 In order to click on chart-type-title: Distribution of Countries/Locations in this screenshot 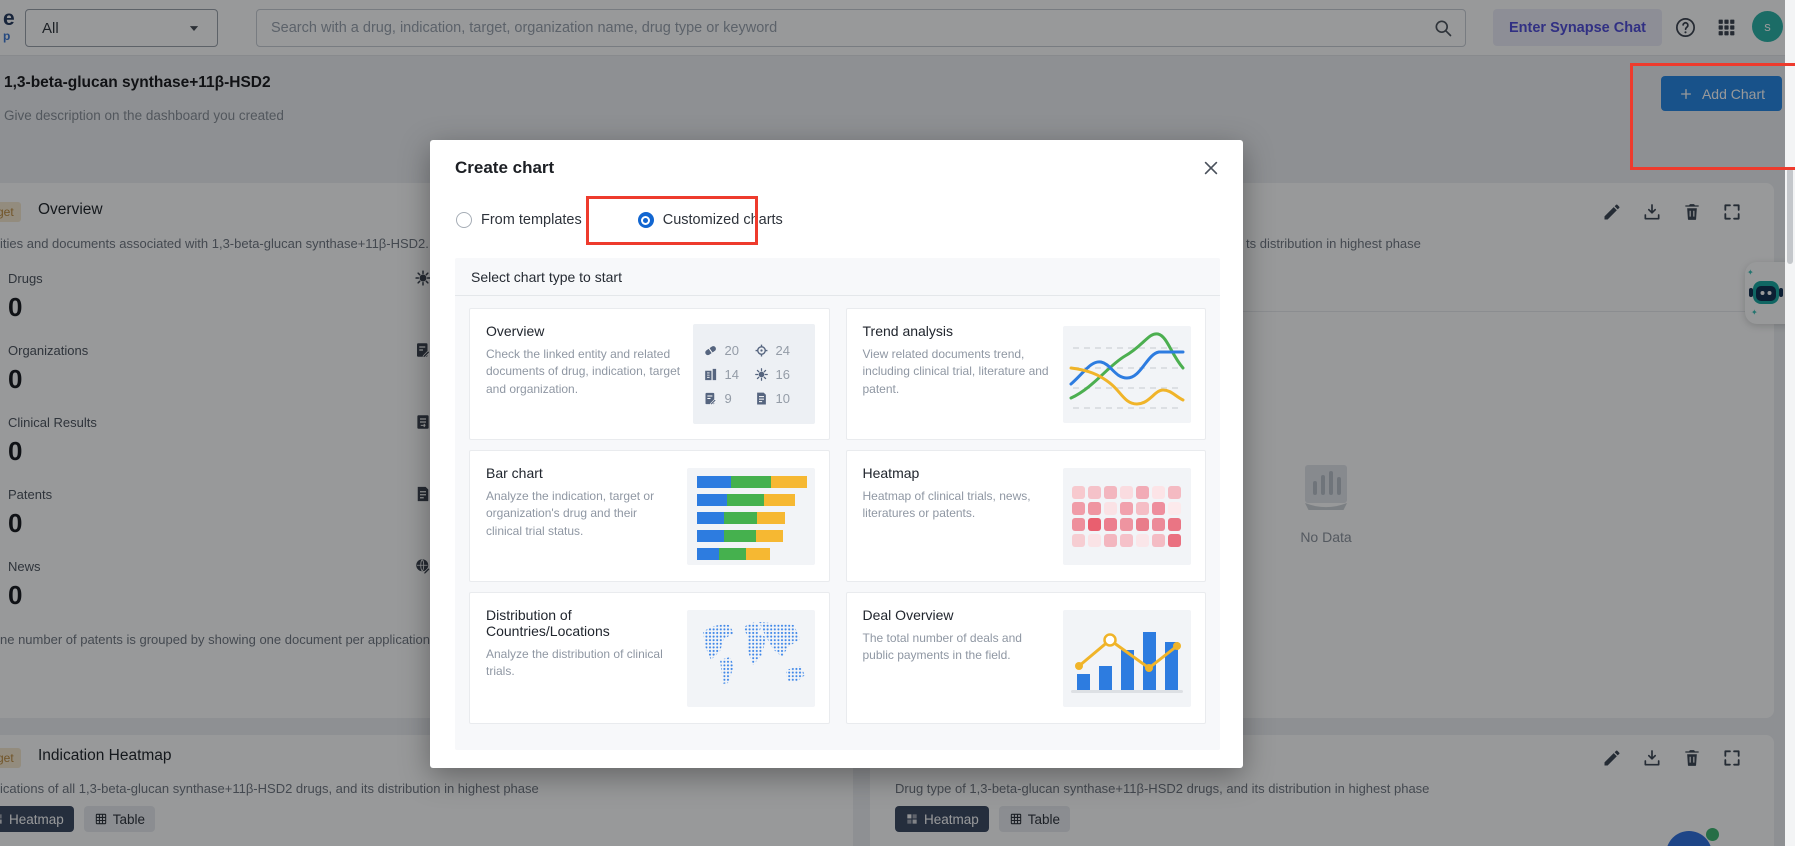, I will do `click(548, 623)`.